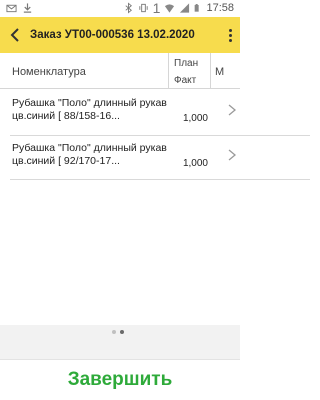 Image resolution: width=320 pixels, height=400 pixels. I want to click on mail-icon, so click(11, 8).